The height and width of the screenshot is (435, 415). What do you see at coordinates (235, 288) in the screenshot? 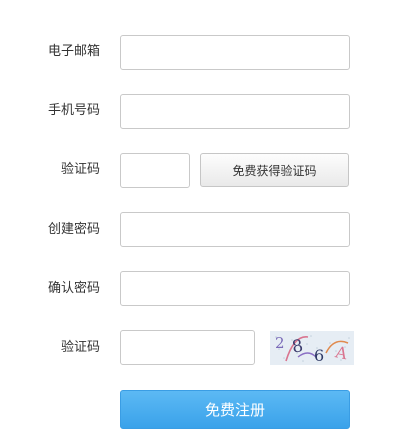
I see `confirm-password-field` at bounding box center [235, 288].